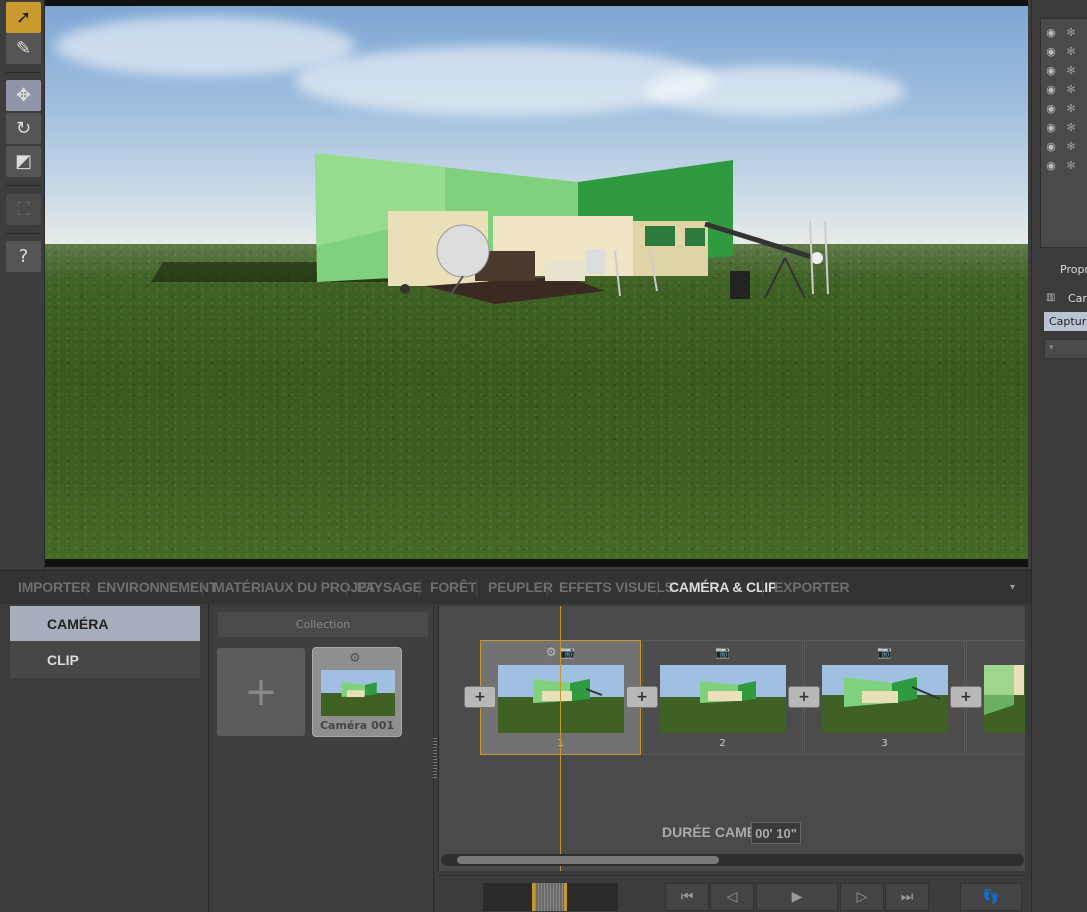 This screenshot has width=1087, height=912. I want to click on move-arrows-icon: ✥, so click(23, 95).